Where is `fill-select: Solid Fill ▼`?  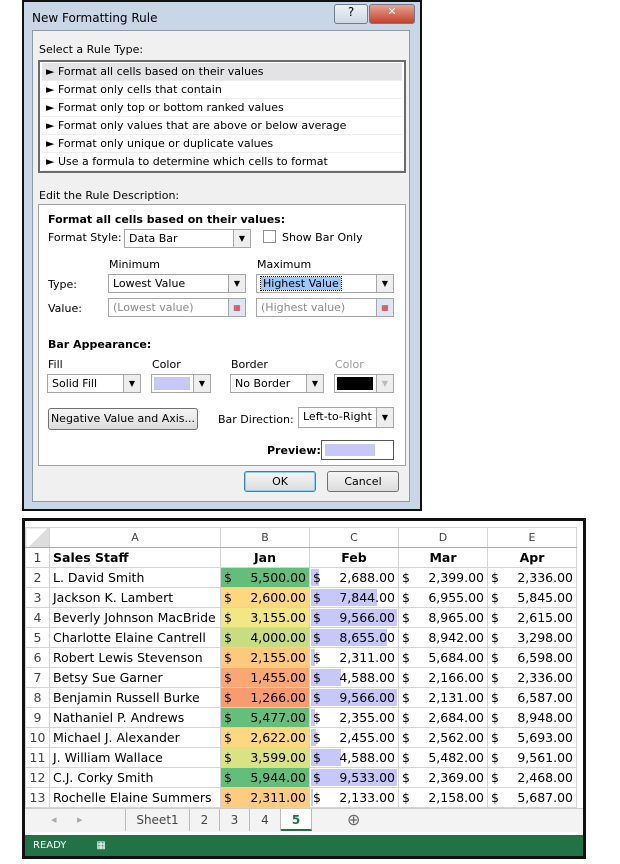
fill-select: Solid Fill ▼ is located at coordinates (94, 383).